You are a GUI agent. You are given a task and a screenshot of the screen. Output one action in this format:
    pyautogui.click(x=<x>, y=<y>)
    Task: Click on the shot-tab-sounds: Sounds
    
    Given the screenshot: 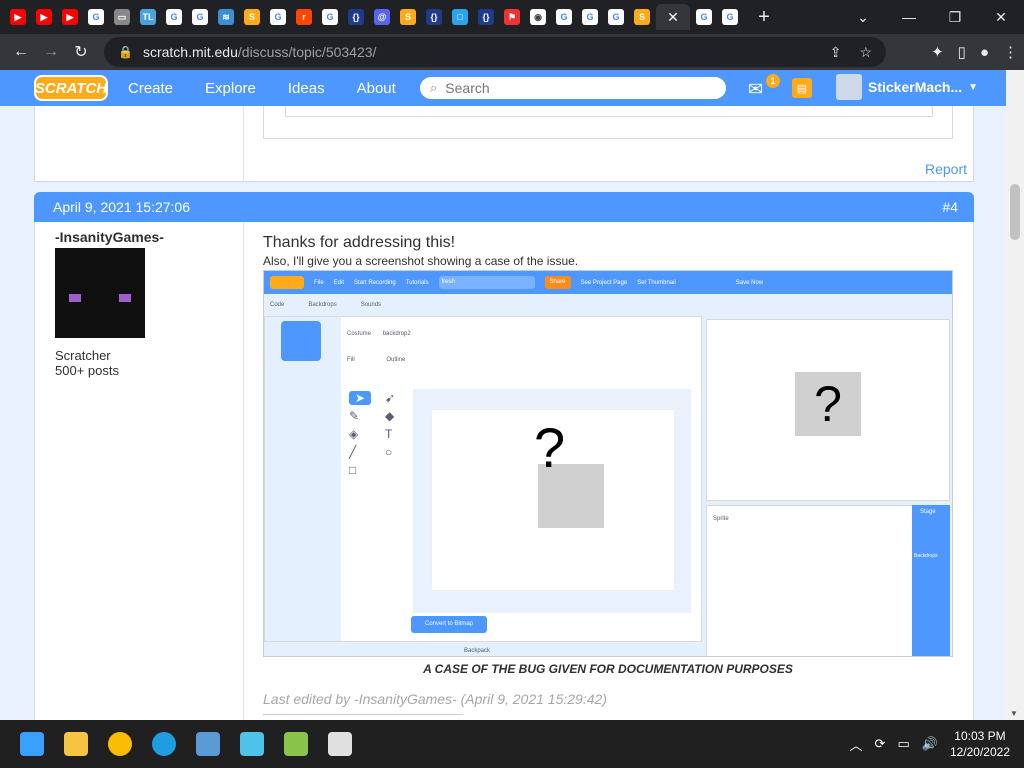 What is the action you would take?
    pyautogui.click(x=371, y=305)
    